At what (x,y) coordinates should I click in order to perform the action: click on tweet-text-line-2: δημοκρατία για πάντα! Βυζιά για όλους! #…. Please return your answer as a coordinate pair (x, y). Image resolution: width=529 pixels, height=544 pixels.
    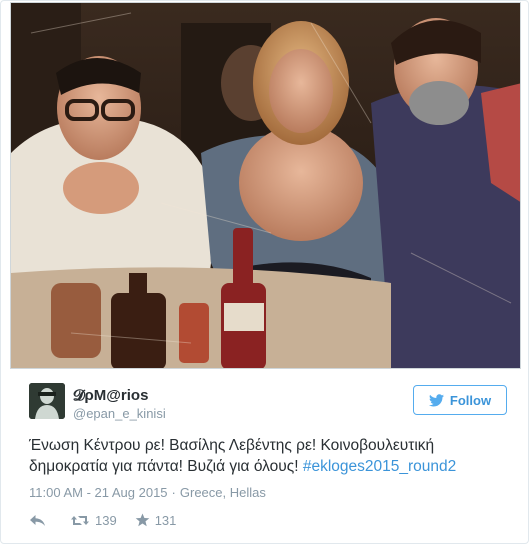
    Looking at the image, I should click on (264, 466).